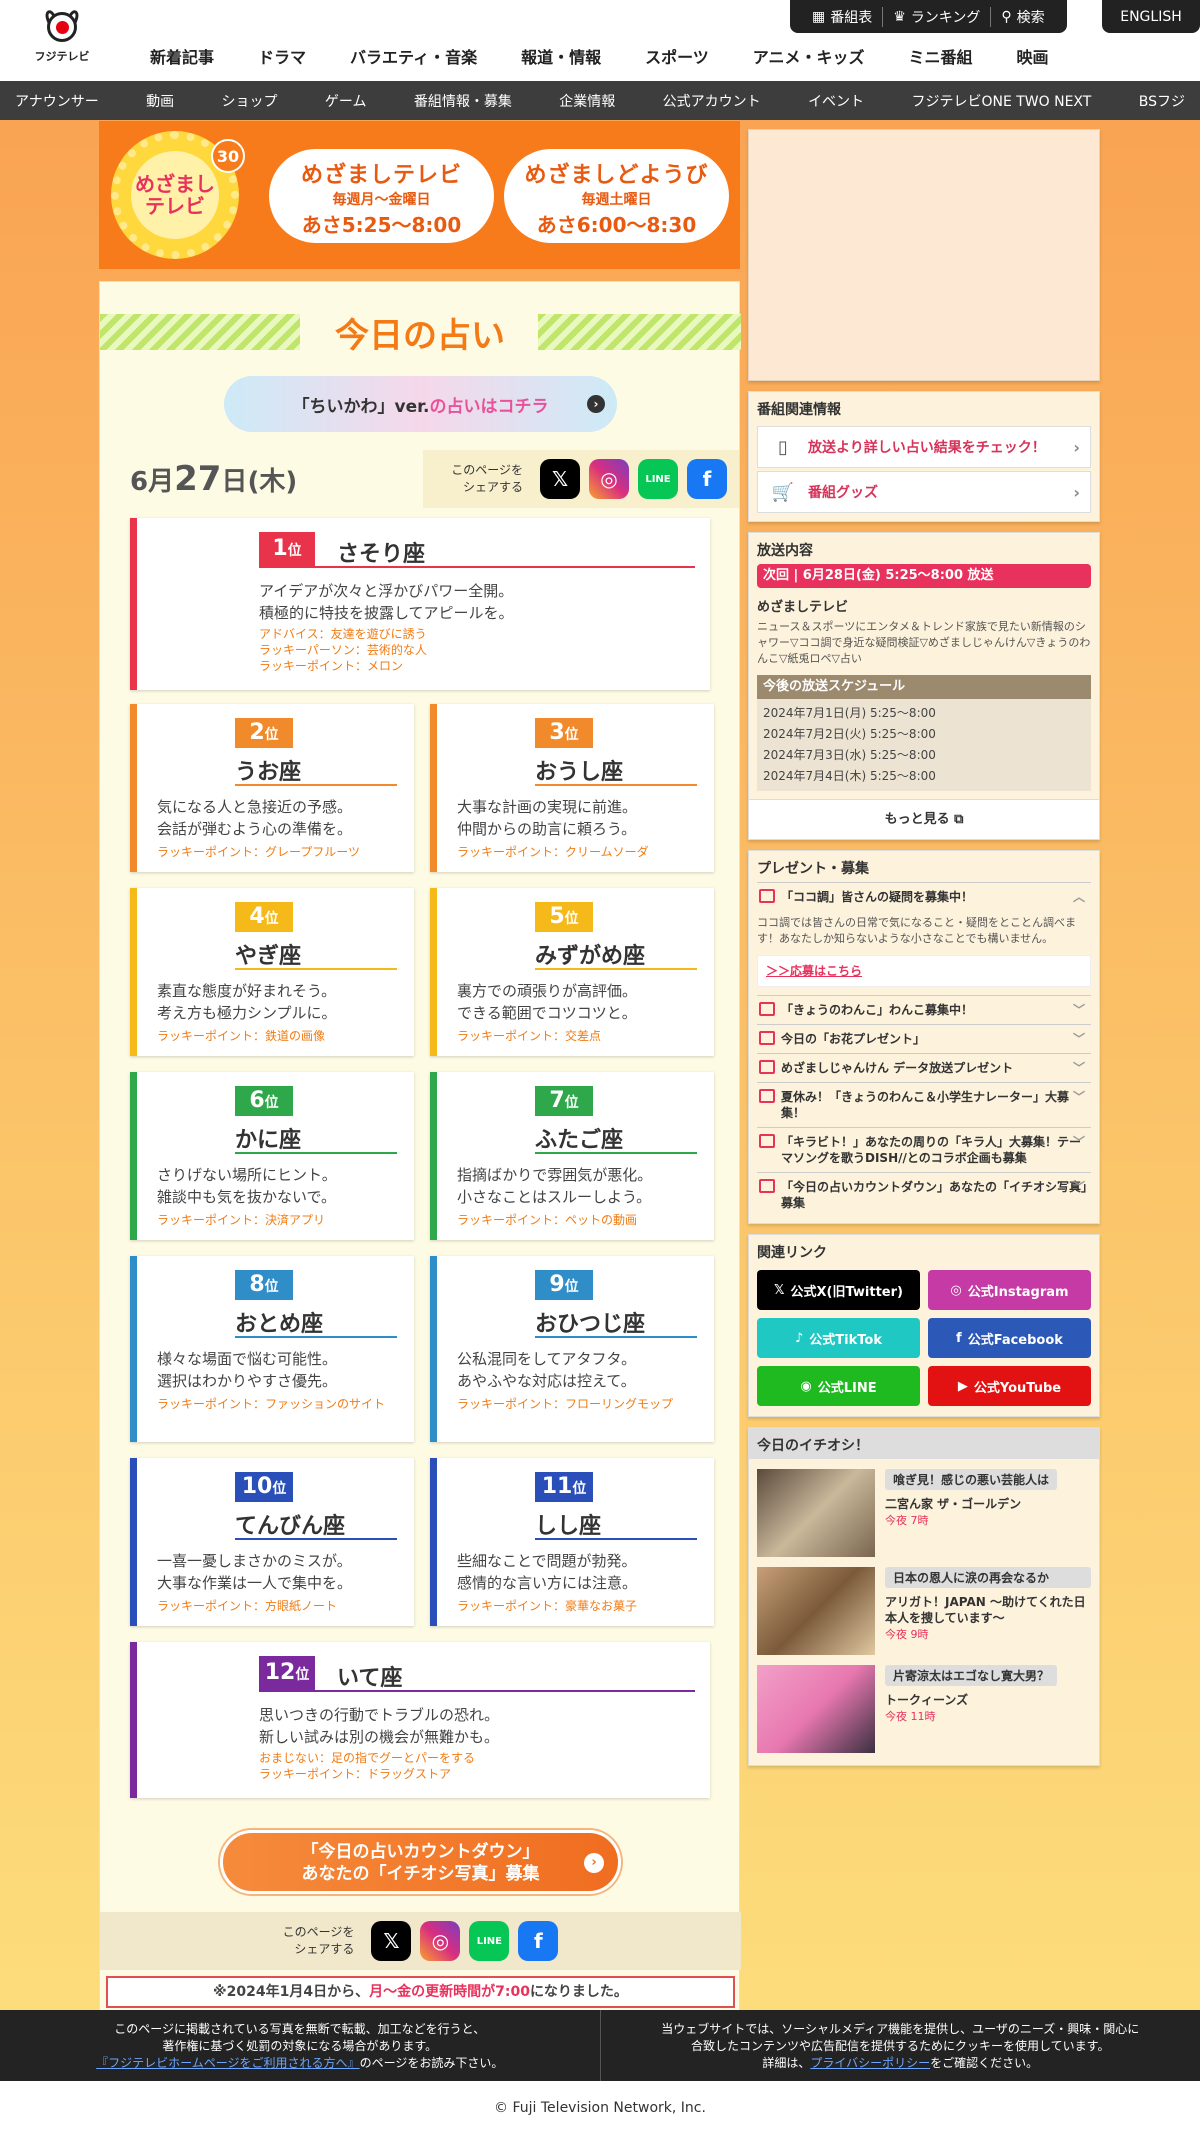  I want to click on next-onair-badge: 次回 | 6月28日(金) 5:25〜8:00 放送, so click(924, 576).